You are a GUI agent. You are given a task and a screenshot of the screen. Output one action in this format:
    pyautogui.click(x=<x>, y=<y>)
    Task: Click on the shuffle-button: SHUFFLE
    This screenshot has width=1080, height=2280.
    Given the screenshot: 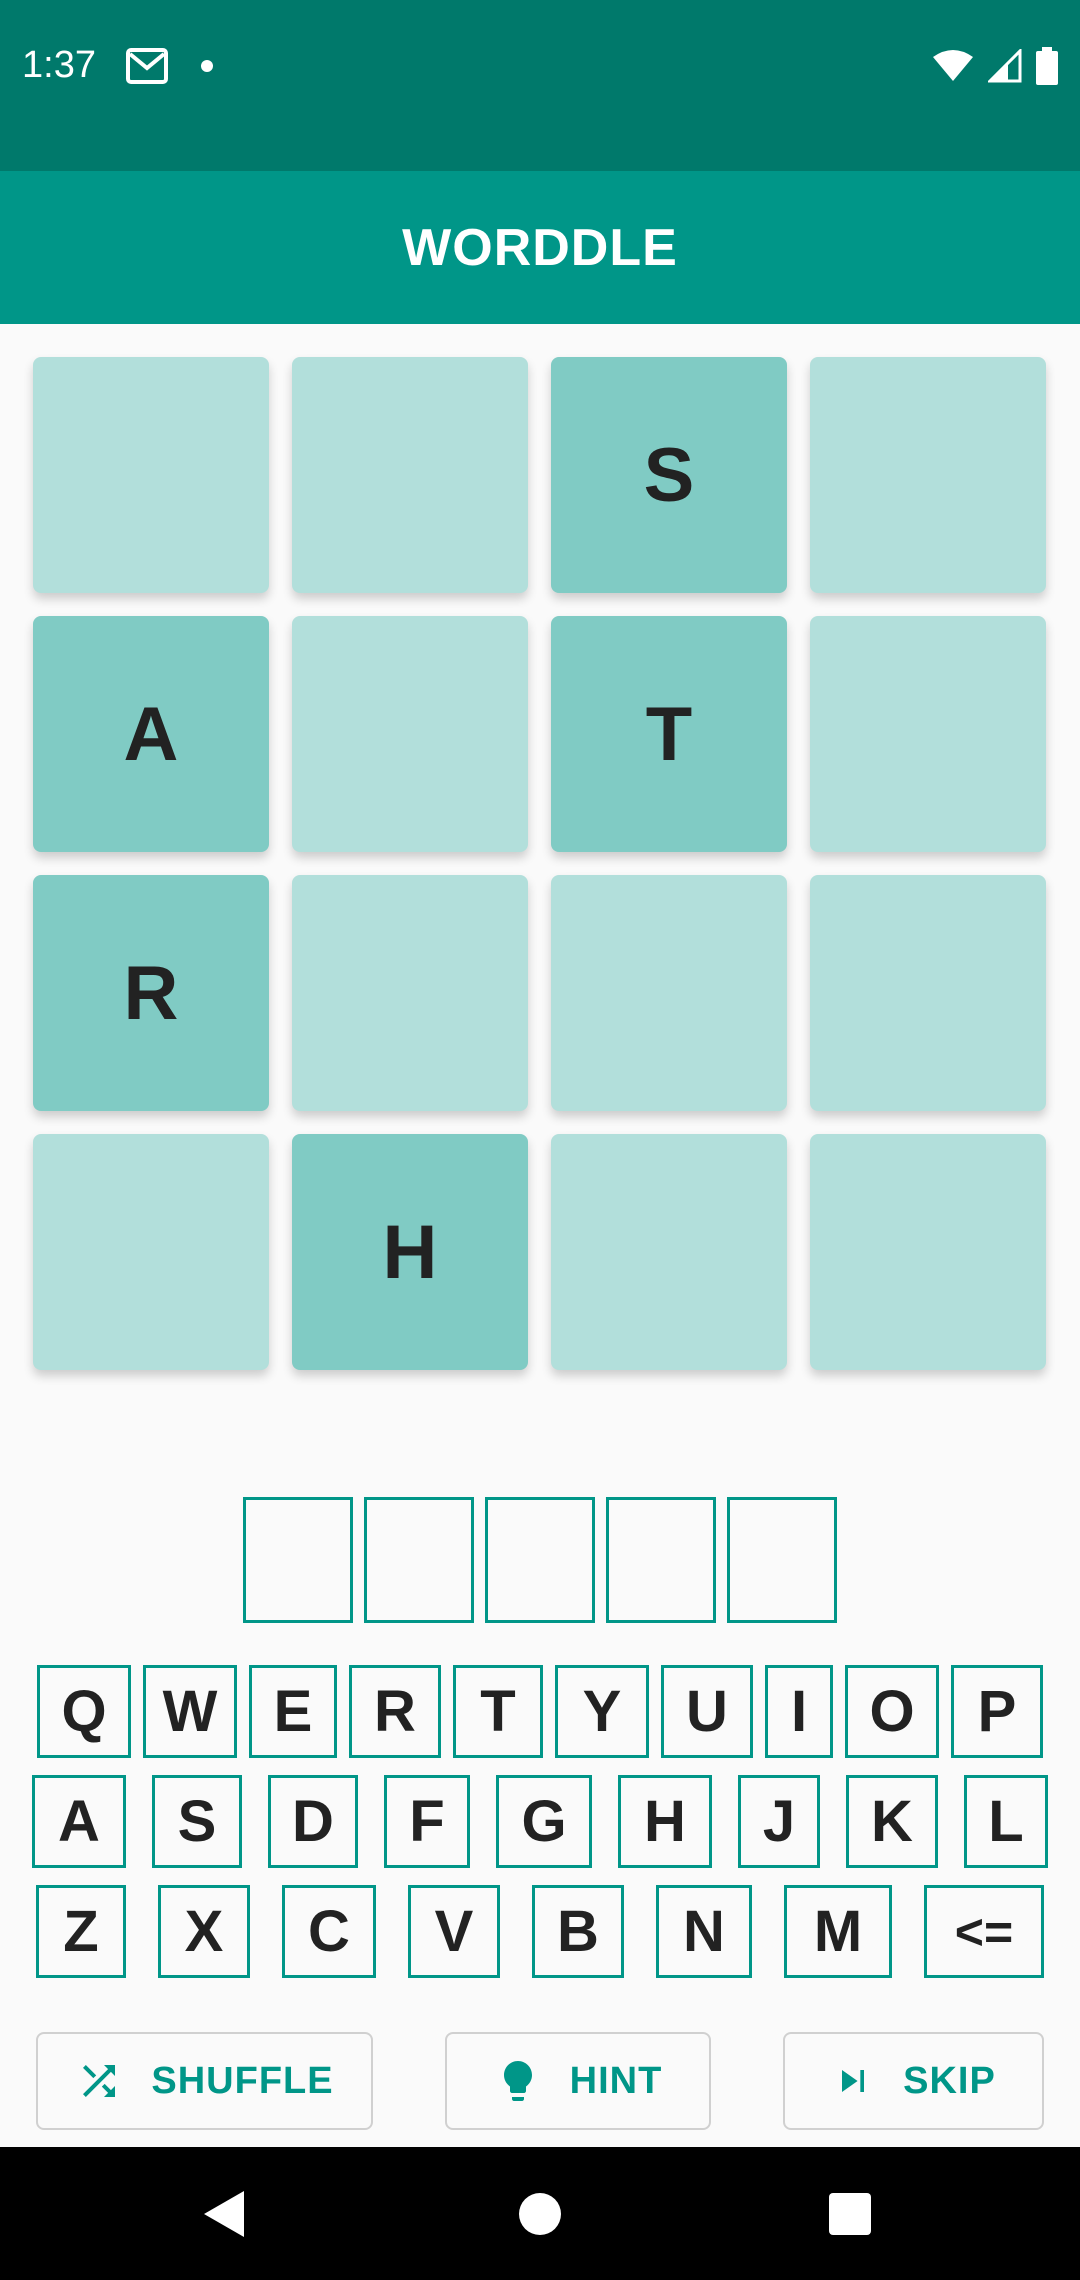 What is the action you would take?
    pyautogui.click(x=204, y=2081)
    